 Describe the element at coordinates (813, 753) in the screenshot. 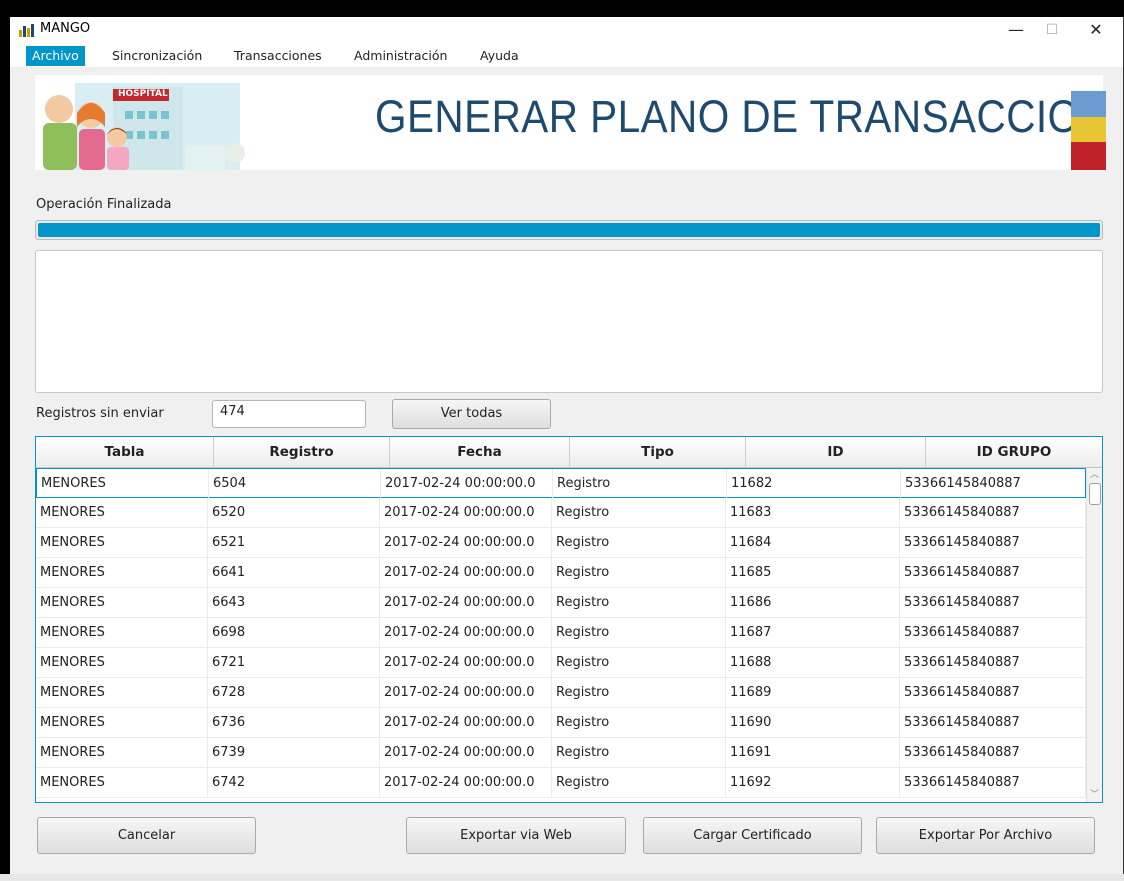

I see `cell-id: 11691` at that location.